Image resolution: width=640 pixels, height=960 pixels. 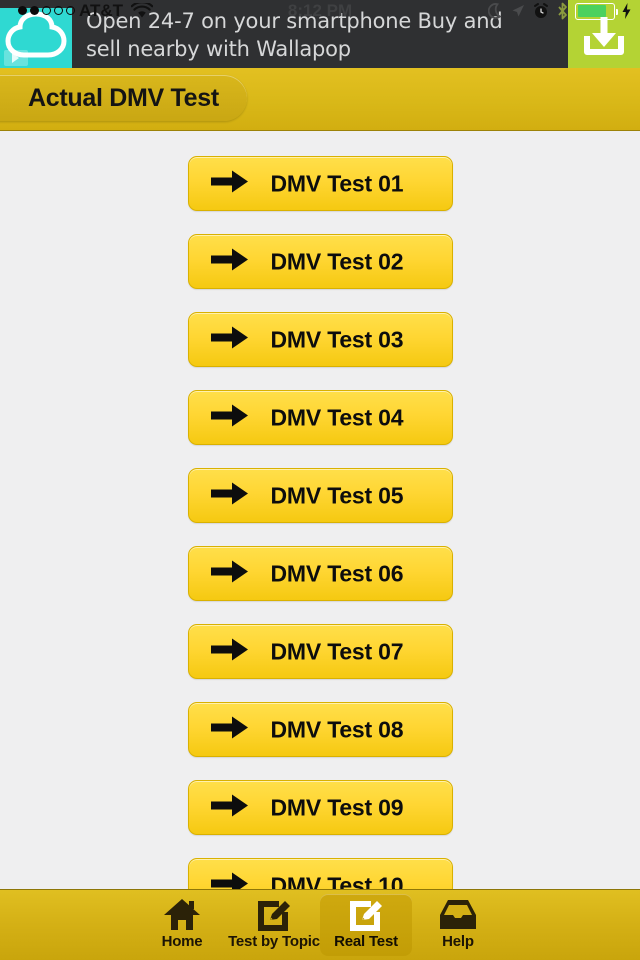 I want to click on page-header: Actual DMV Test, so click(x=320, y=99).